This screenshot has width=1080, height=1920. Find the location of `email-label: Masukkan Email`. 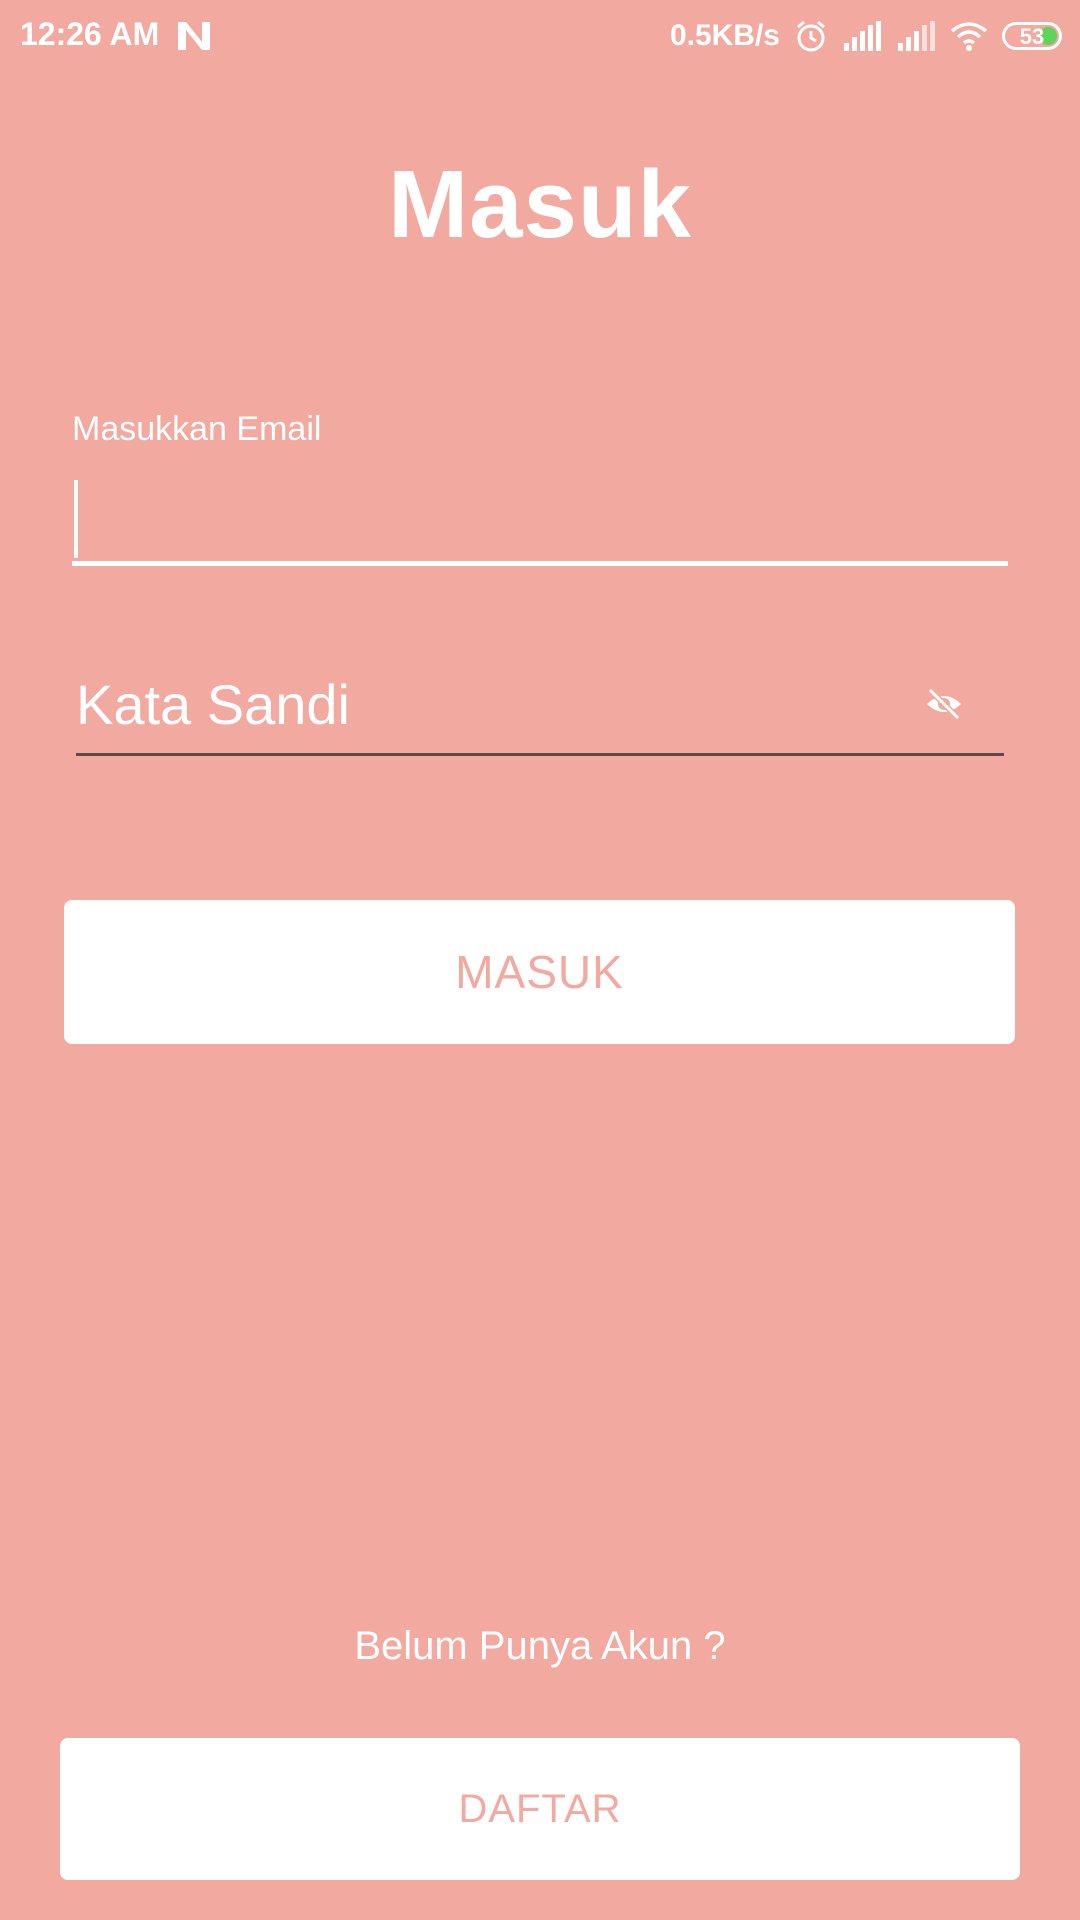

email-label: Masukkan Email is located at coordinates (197, 429).